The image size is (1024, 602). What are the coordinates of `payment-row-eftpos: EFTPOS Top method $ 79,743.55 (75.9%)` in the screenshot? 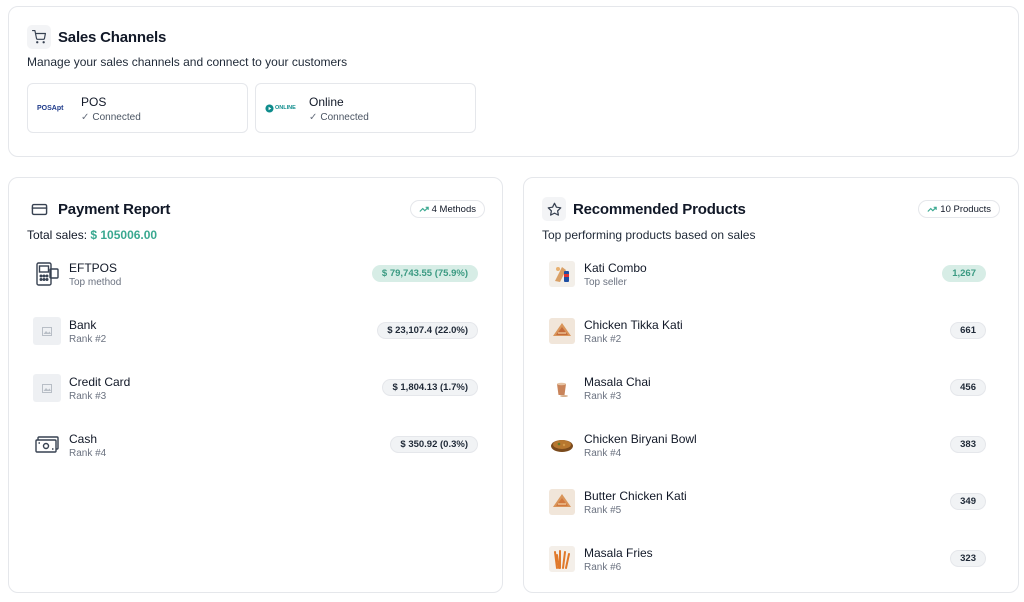 It's located at (254, 276).